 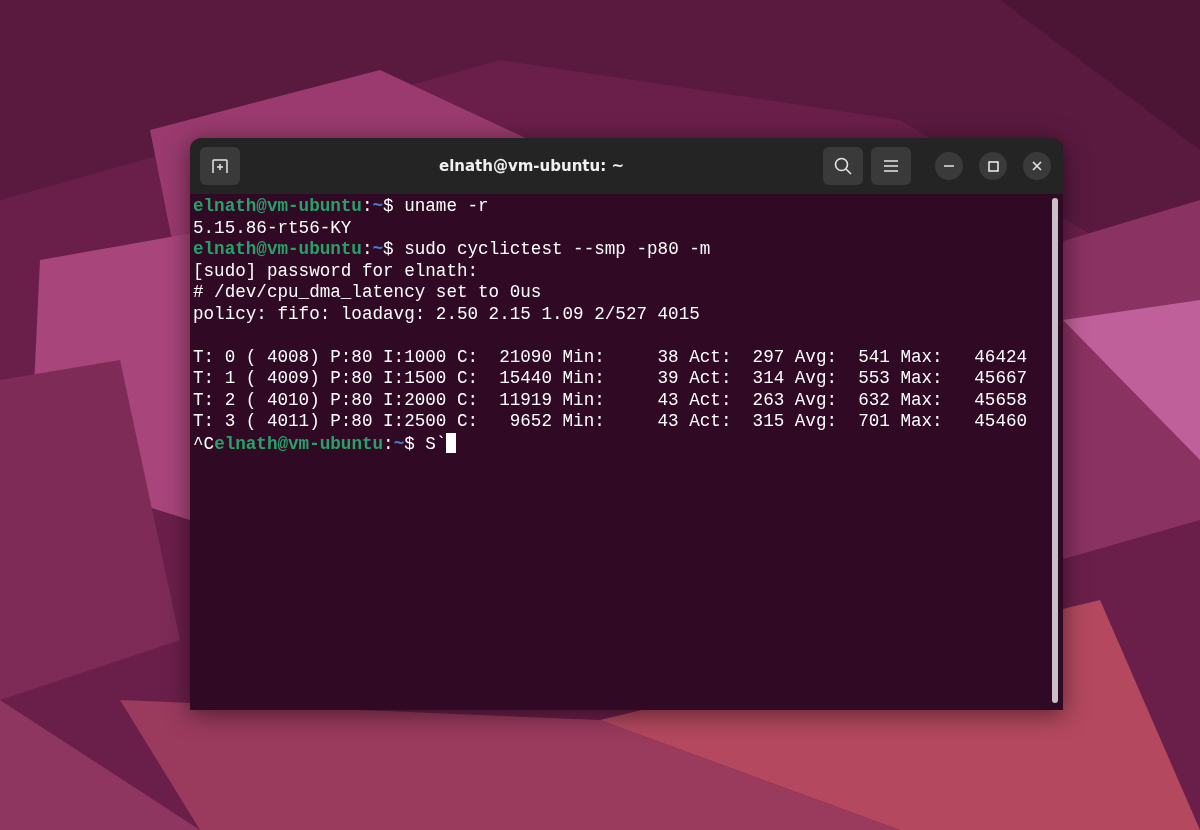 I want to click on search-button, so click(x=843, y=166).